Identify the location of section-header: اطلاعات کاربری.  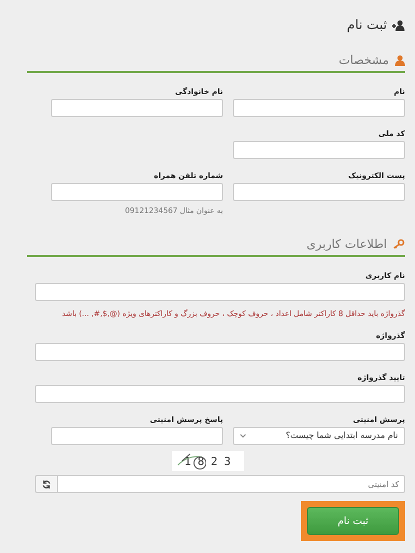
(216, 247).